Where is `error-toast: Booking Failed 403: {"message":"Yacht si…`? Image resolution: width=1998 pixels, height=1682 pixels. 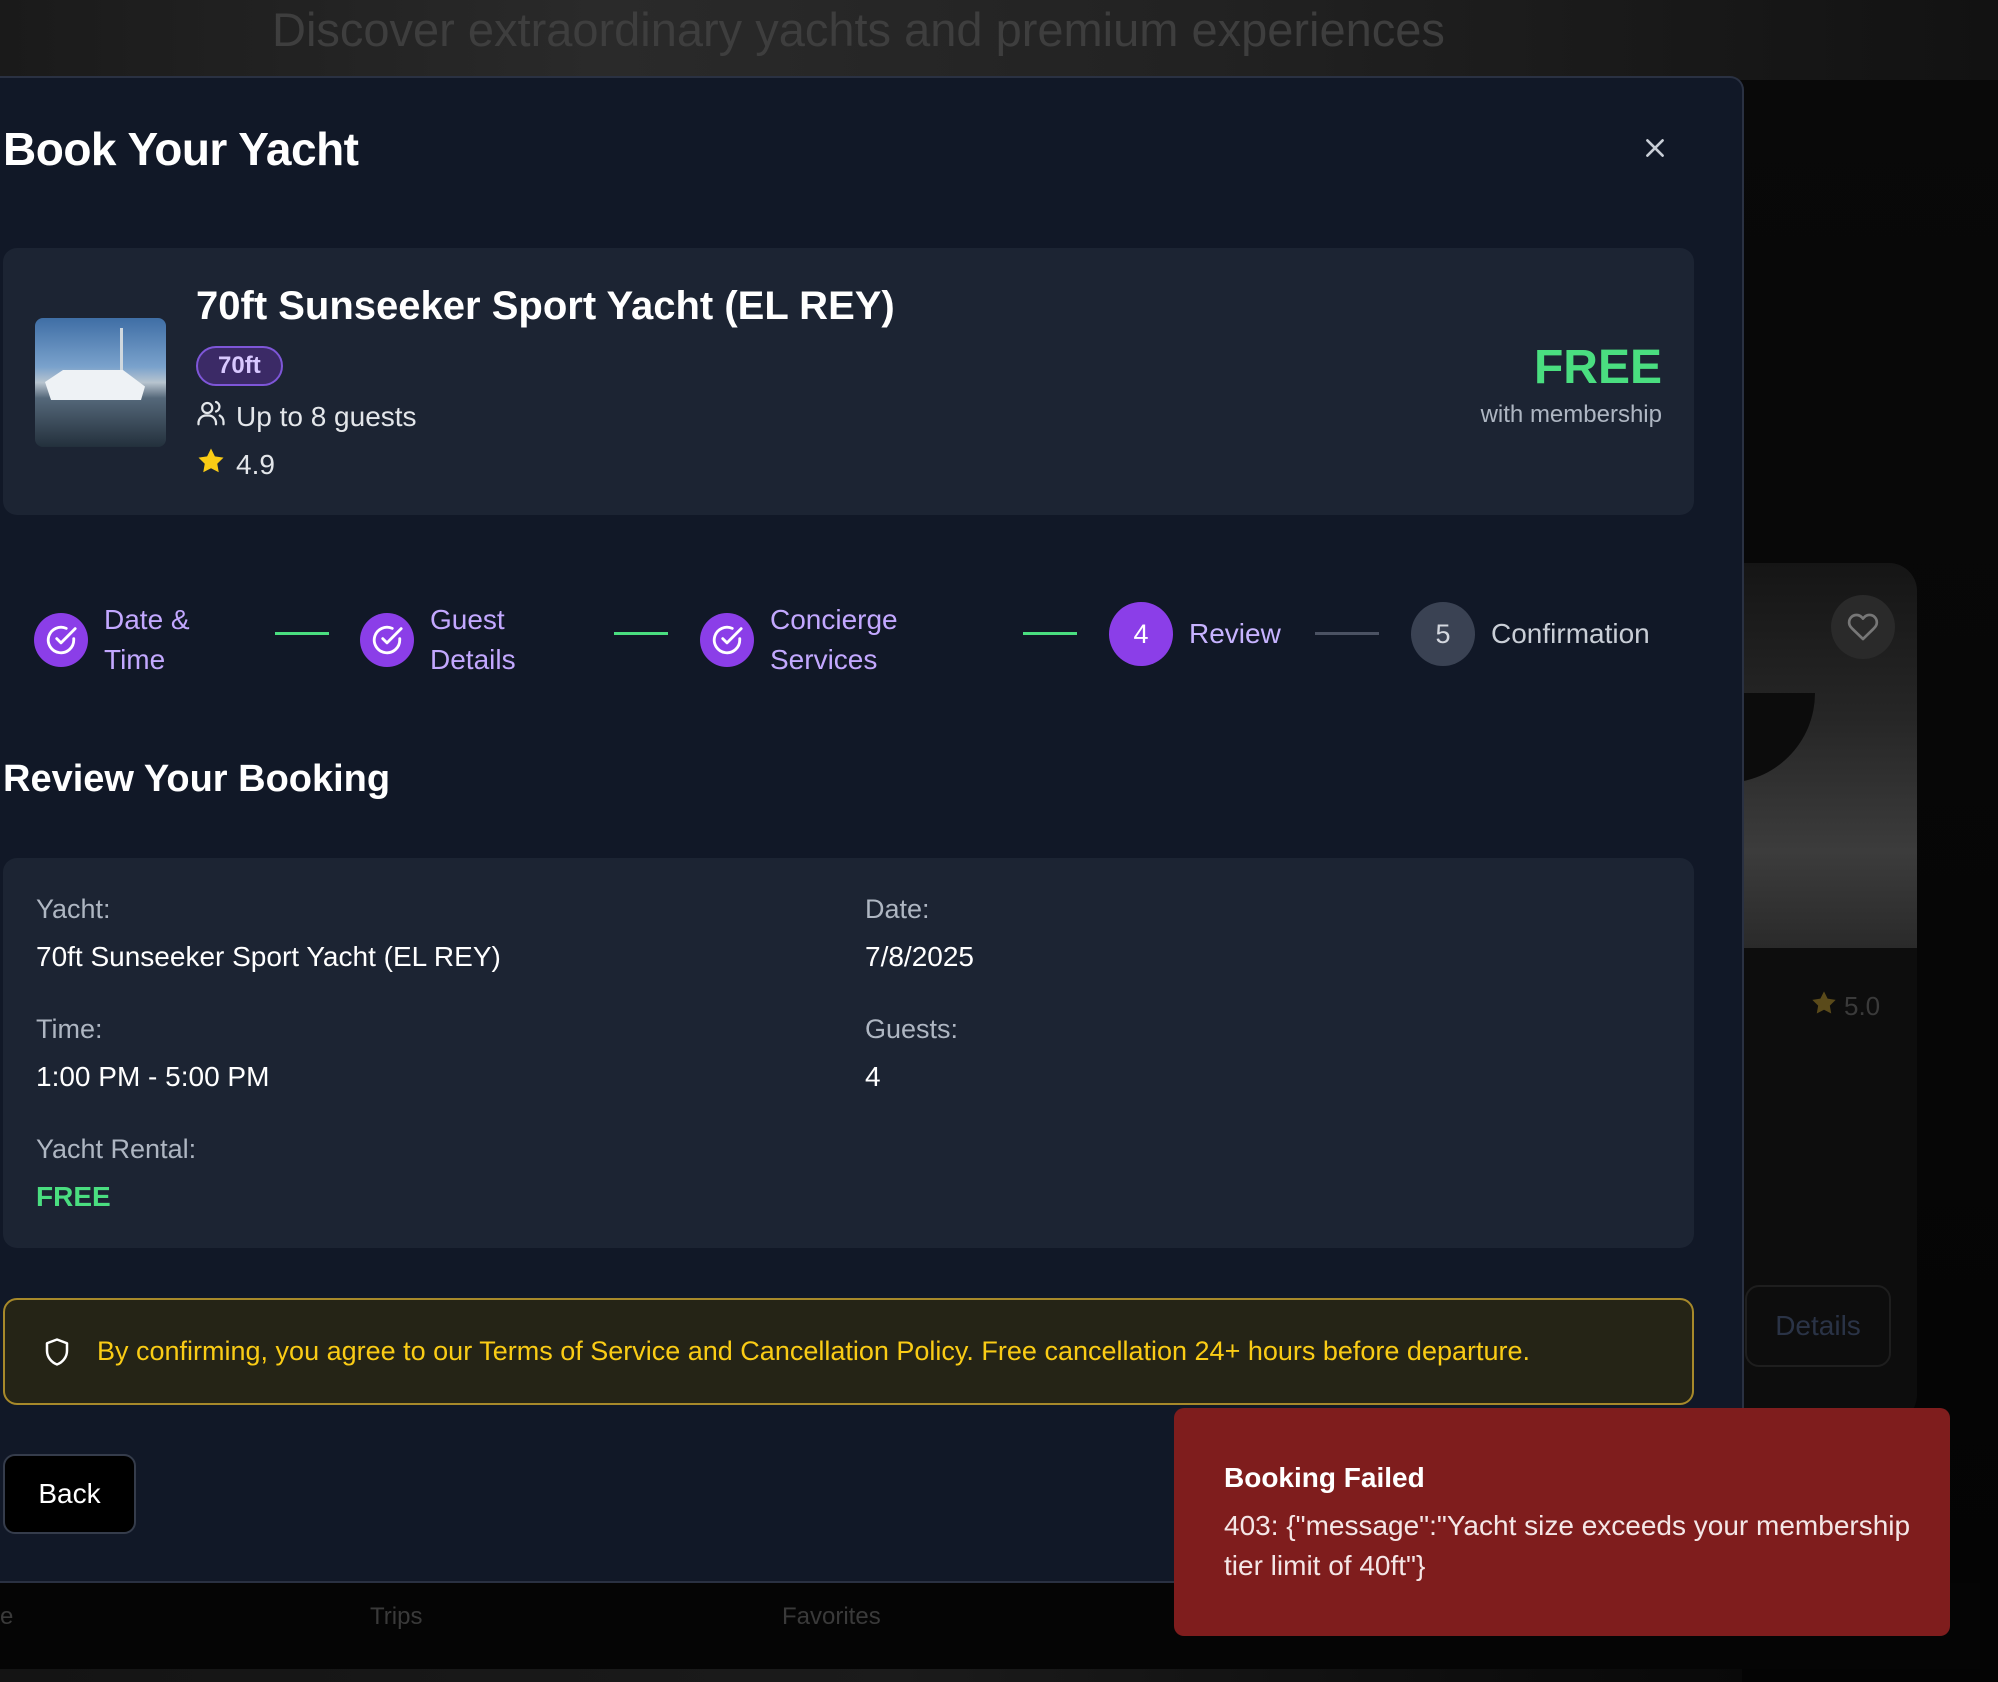 error-toast: Booking Failed 403: {"message":"Yacht si… is located at coordinates (1562, 1522).